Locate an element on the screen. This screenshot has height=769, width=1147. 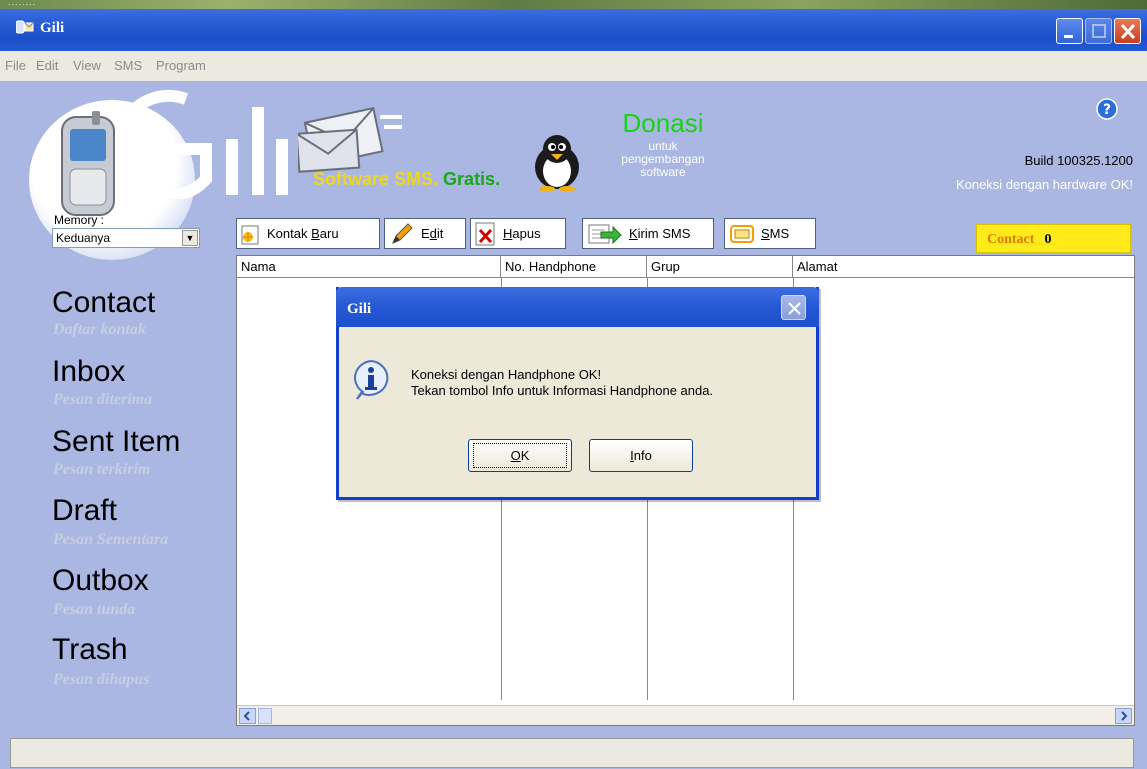
build-version: Build 100325.1200 is located at coordinates (1078, 160).